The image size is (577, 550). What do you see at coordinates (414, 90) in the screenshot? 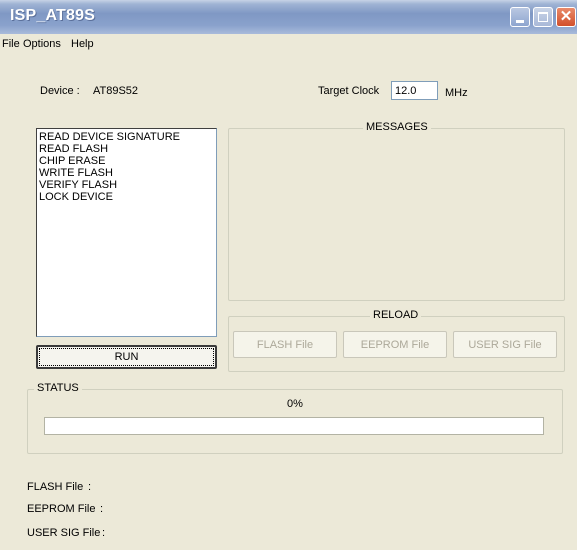
I see `target-clock-input` at bounding box center [414, 90].